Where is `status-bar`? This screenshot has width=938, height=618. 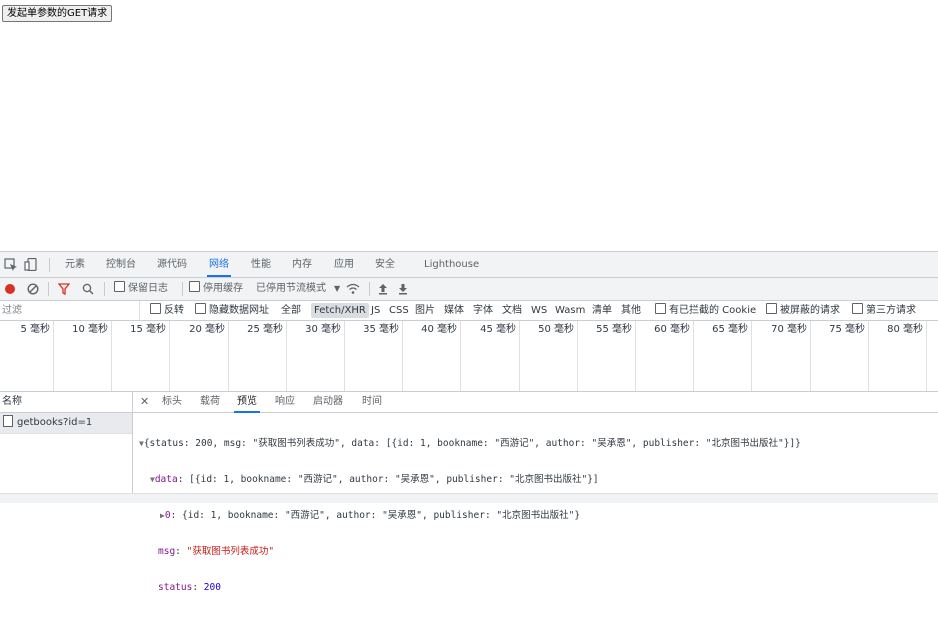
status-bar is located at coordinates (469, 498).